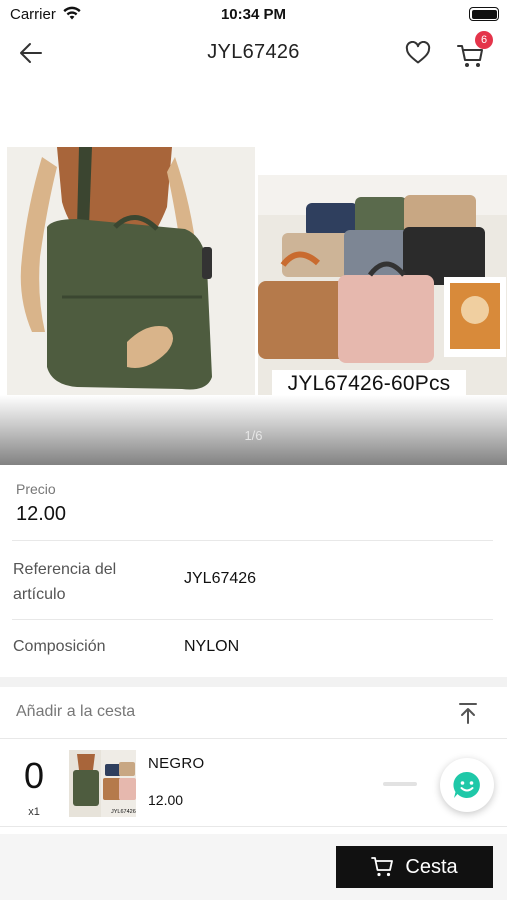 This screenshot has height=900, width=507. Describe the element at coordinates (41, 514) in the screenshot. I see `price-value: 12.00` at that location.